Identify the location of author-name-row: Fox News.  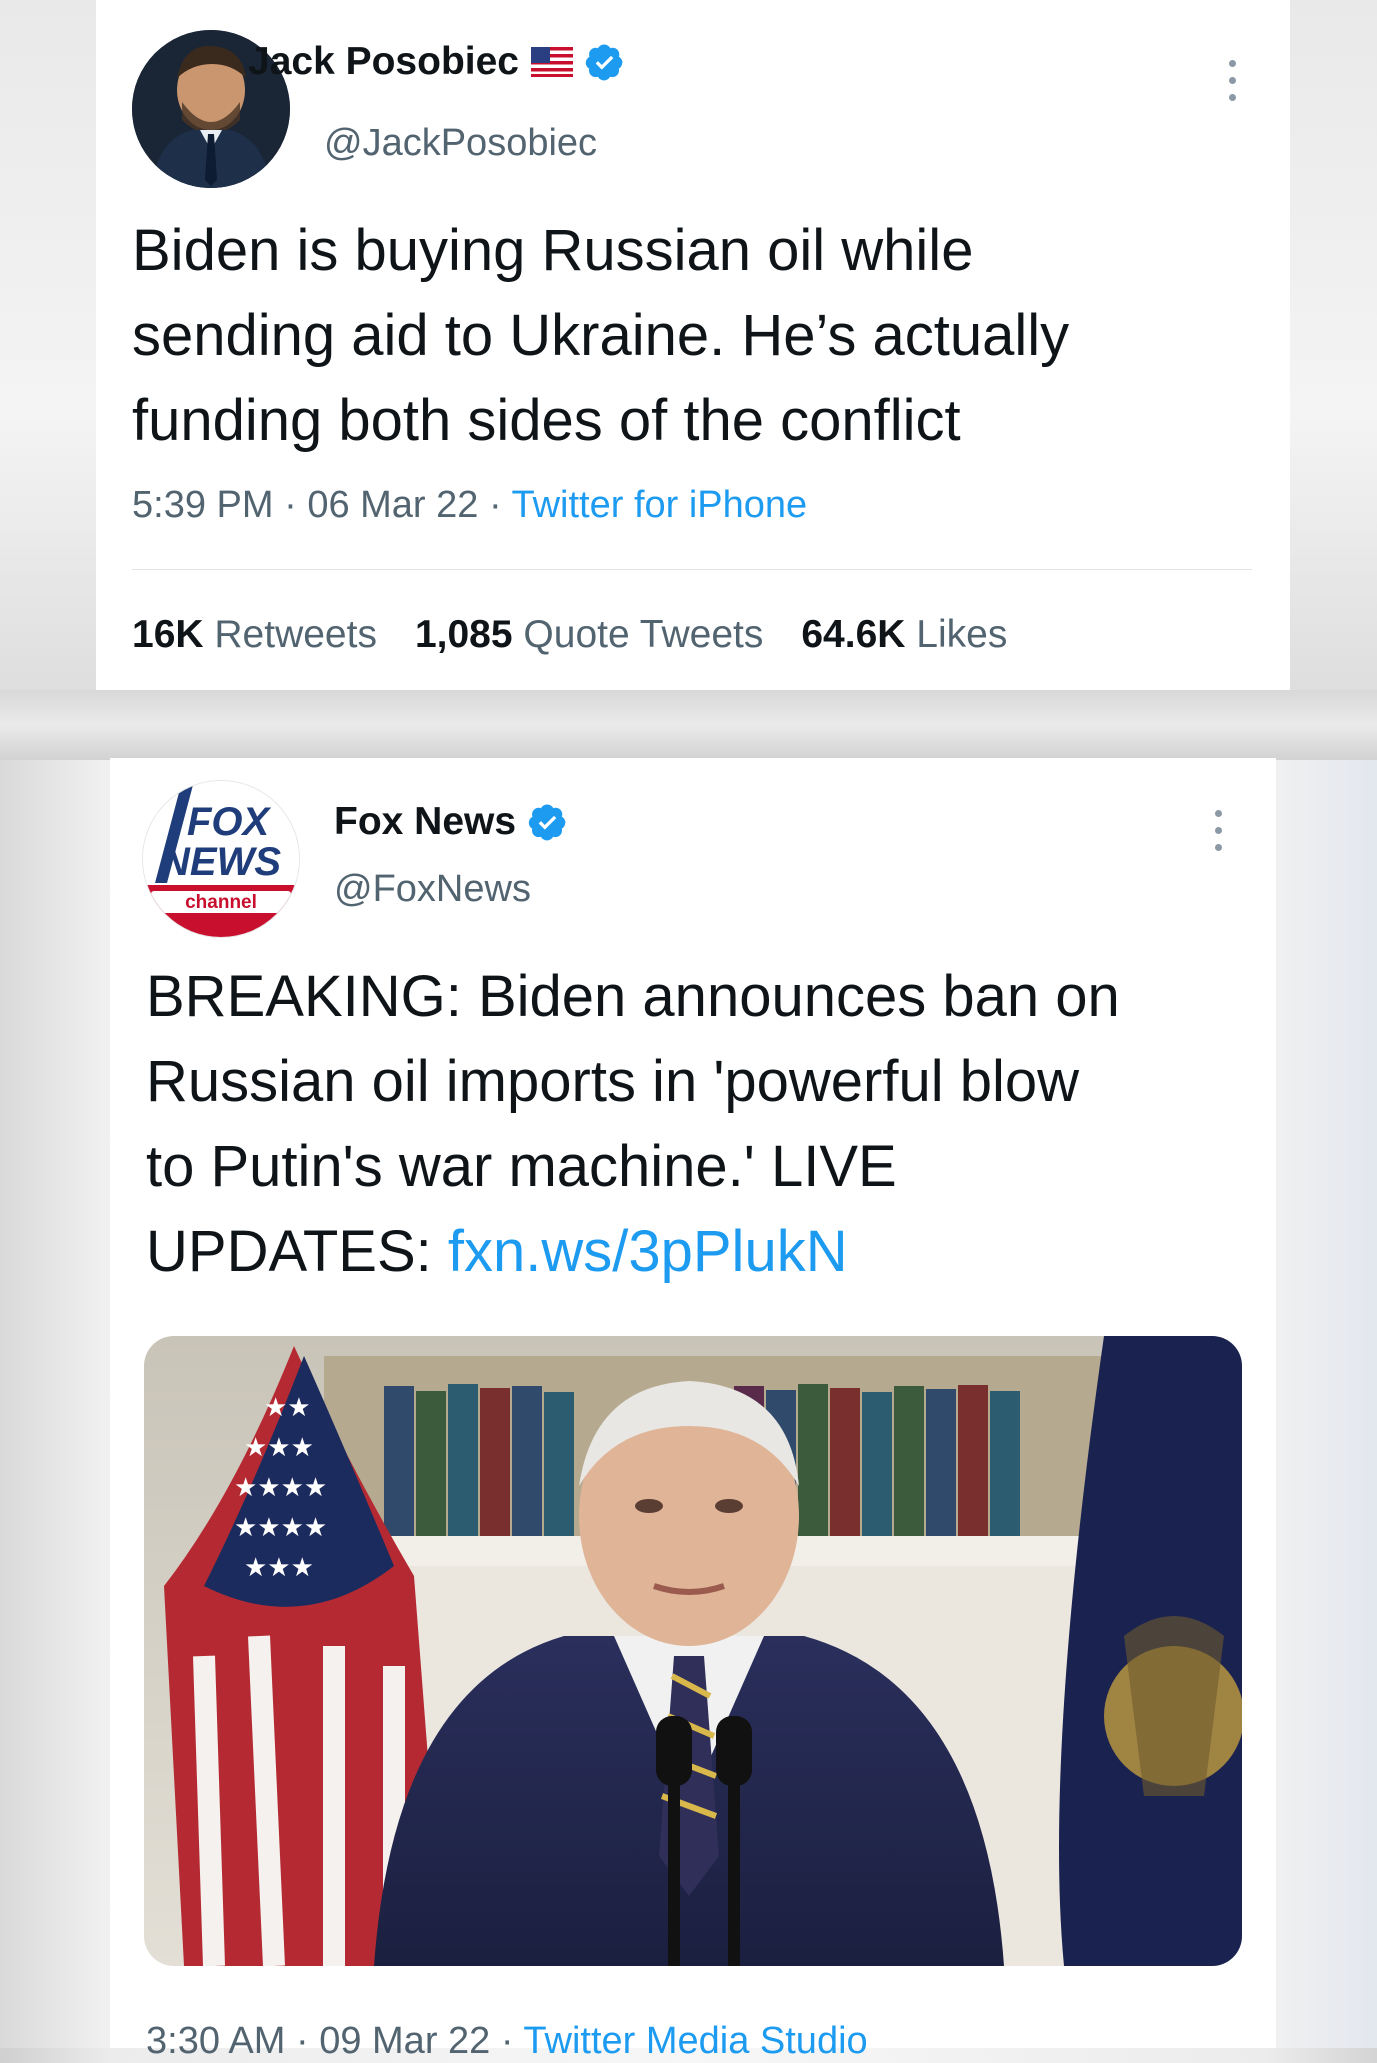
(451, 822).